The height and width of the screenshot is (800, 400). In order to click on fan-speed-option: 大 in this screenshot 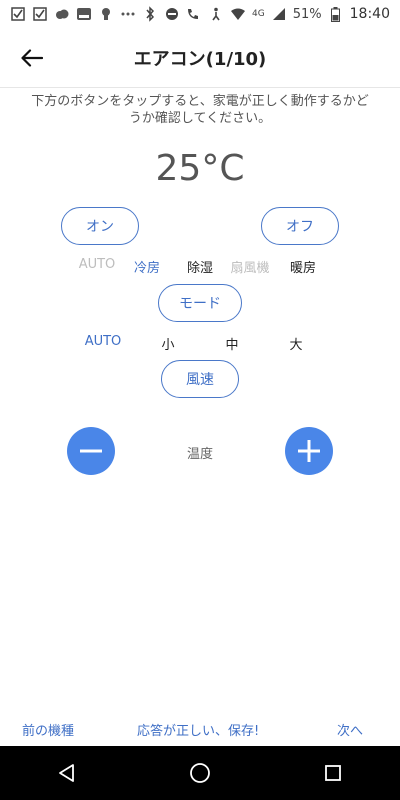, I will do `click(296, 345)`.